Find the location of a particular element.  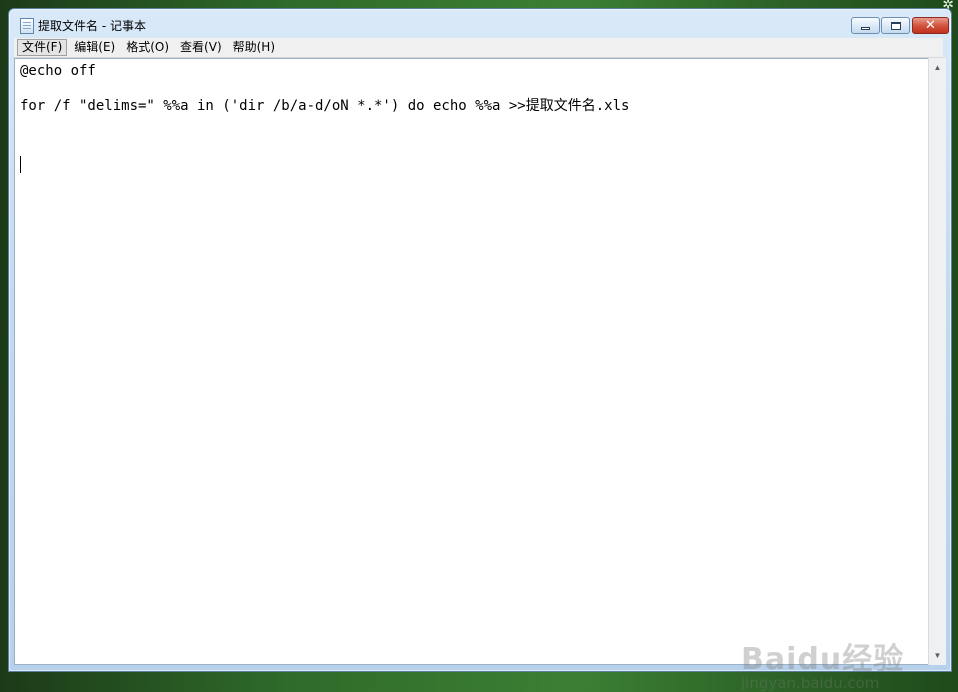

menu-edit: 编辑(E) is located at coordinates (94, 47).